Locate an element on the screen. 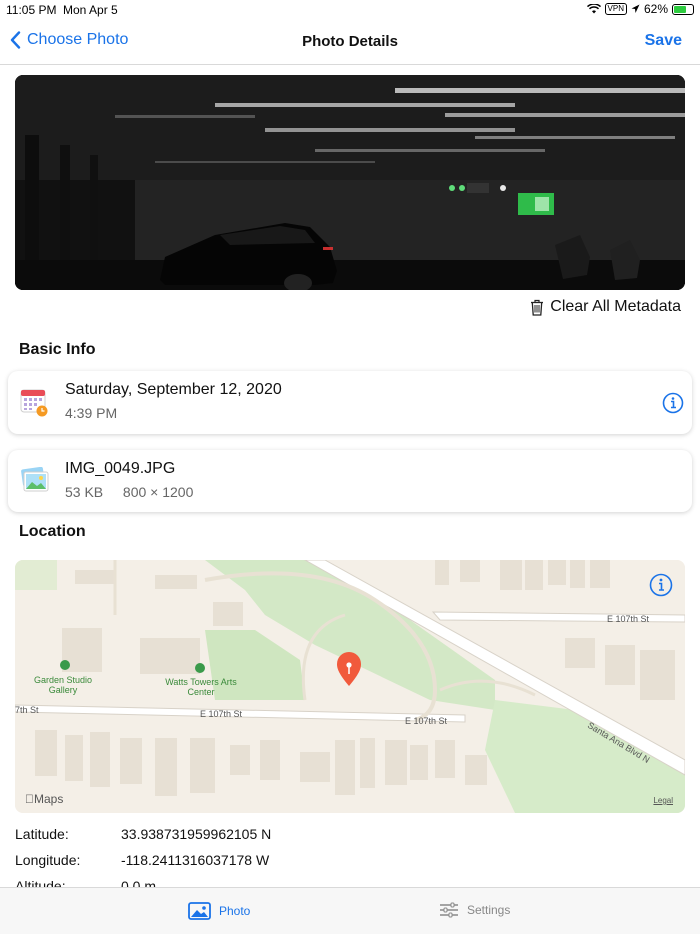 This screenshot has height=934, width=700. basic-info-heading: Basic Info is located at coordinates (57, 349).